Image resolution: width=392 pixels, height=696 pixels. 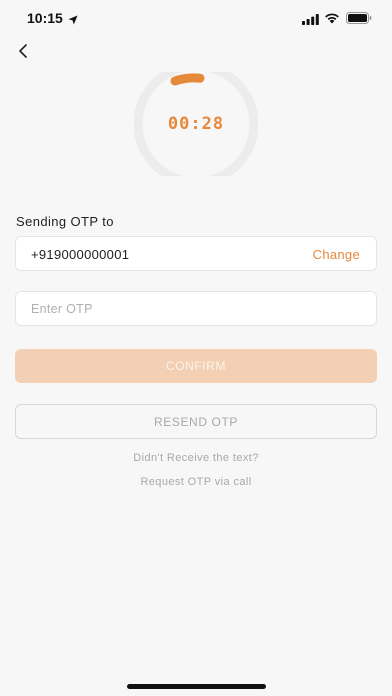 I want to click on request-otp-call-link: Request OTP via call, so click(x=196, y=482).